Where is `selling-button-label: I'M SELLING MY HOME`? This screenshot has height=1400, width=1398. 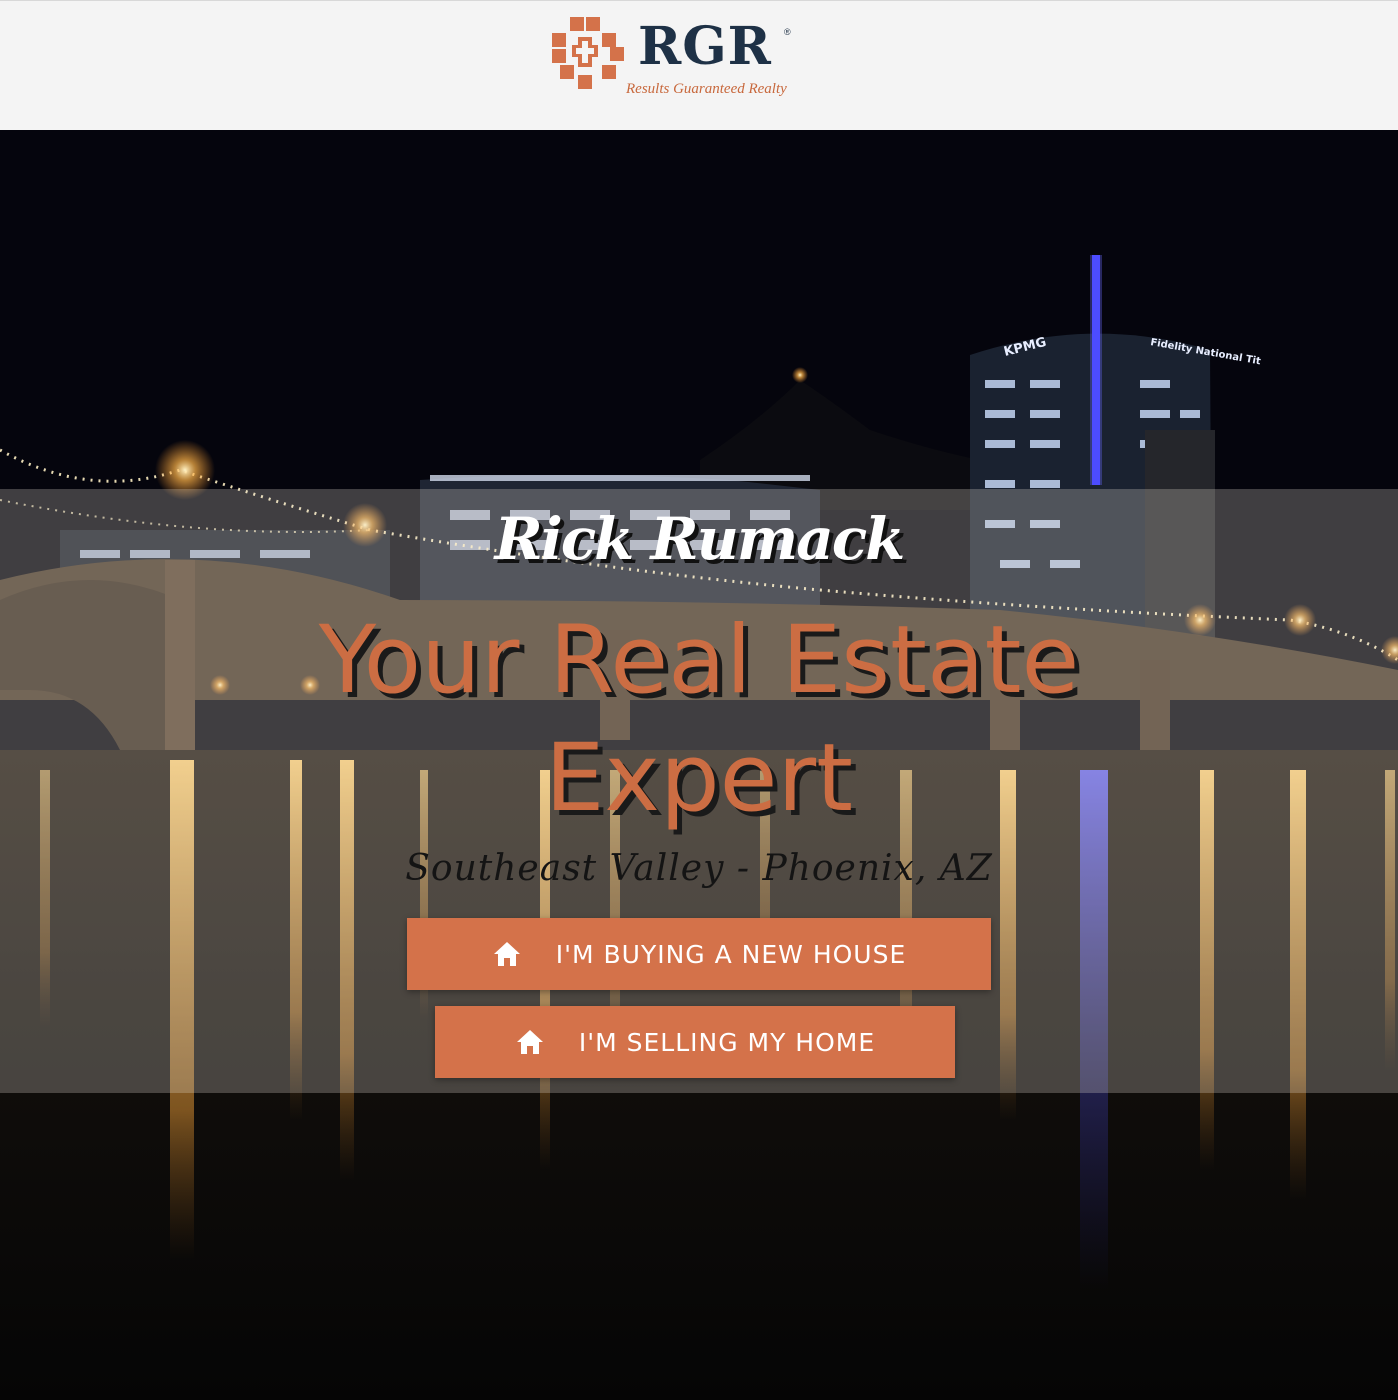 selling-button-label: I'M SELLING MY HOME is located at coordinates (727, 1042).